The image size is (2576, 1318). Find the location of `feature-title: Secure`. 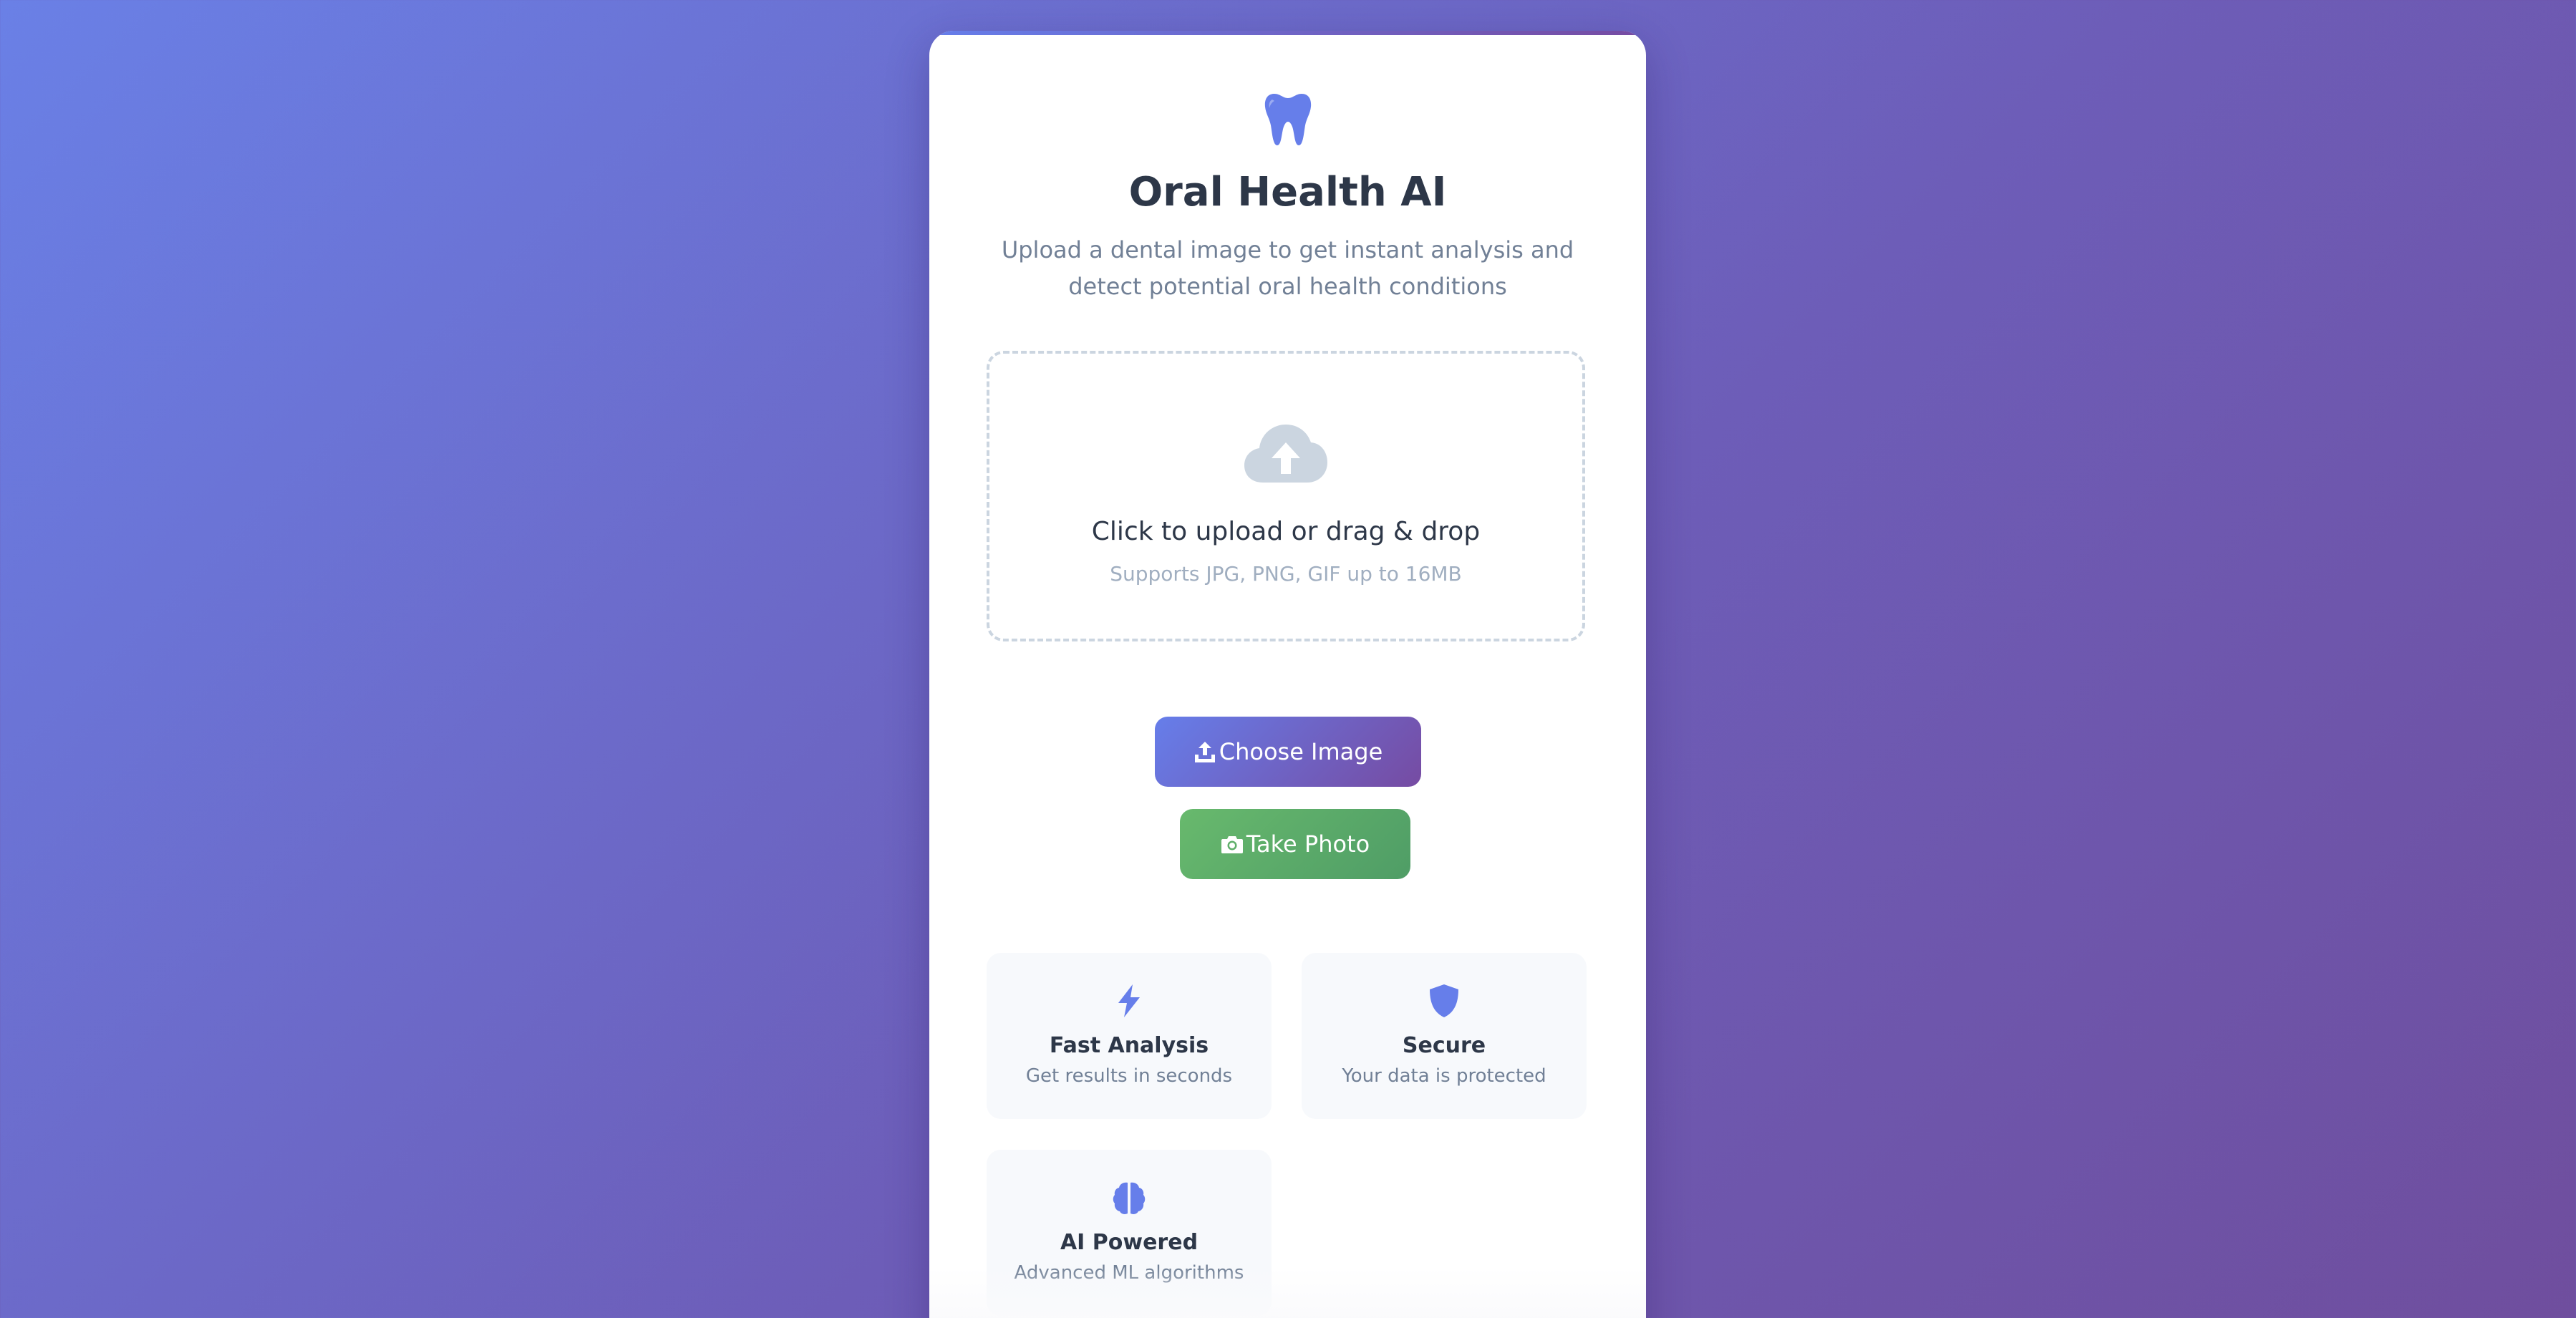

feature-title: Secure is located at coordinates (1444, 1045).